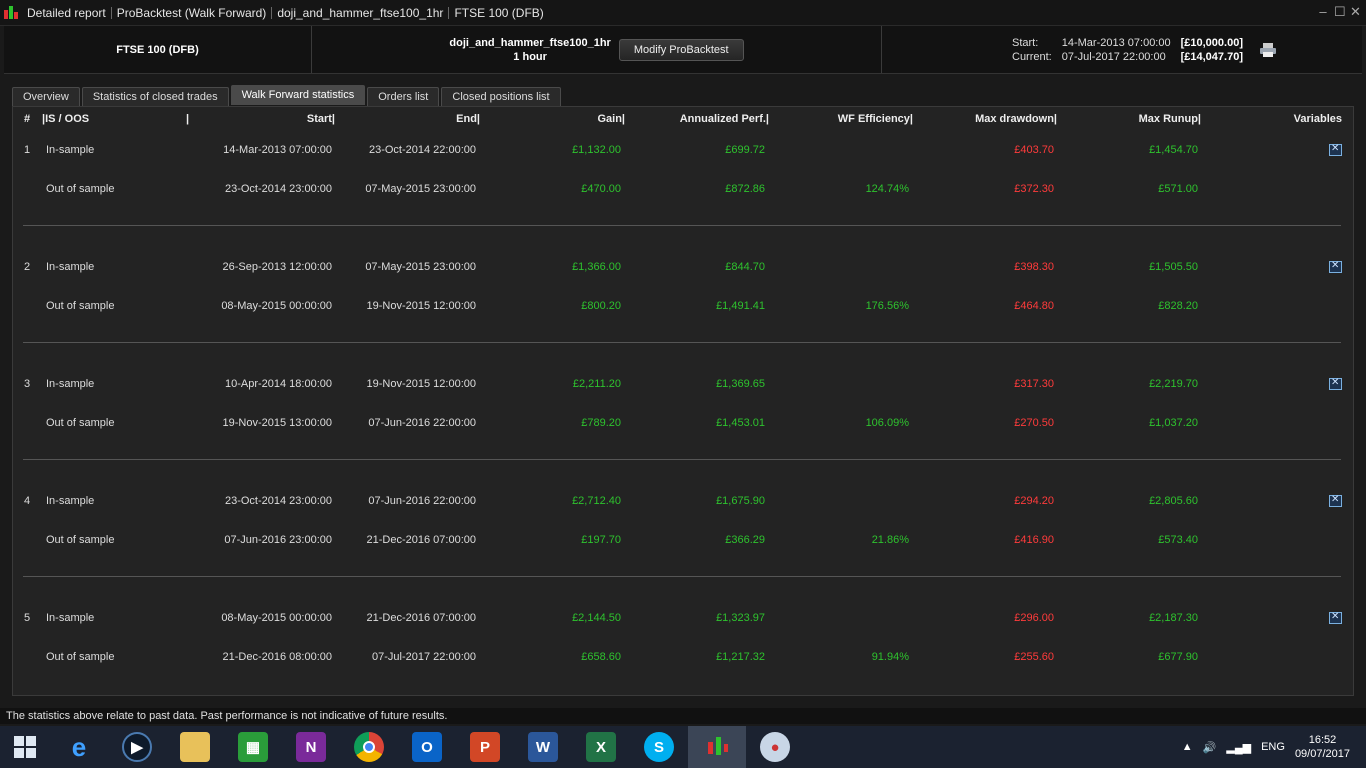 This screenshot has height=768, width=1366. I want to click on network-icon: ▂▄▆, so click(1238, 747).